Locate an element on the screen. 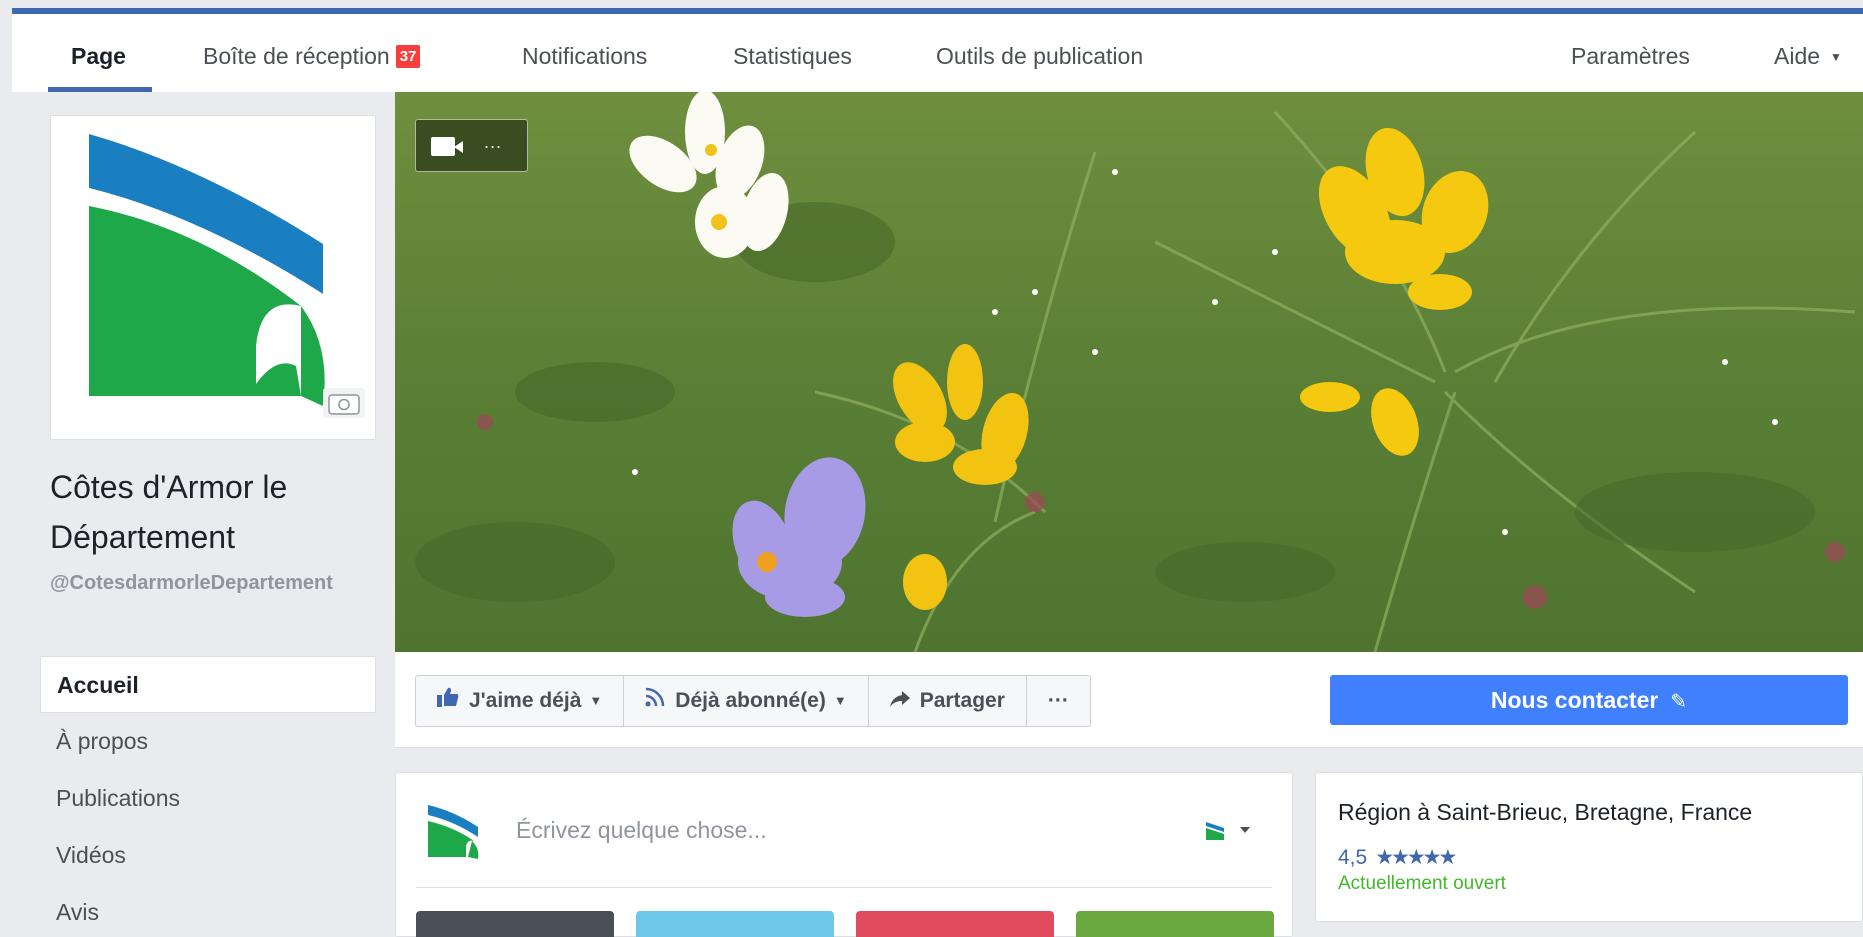  follow-button-label: Déjà abonné(e) is located at coordinates (750, 700).